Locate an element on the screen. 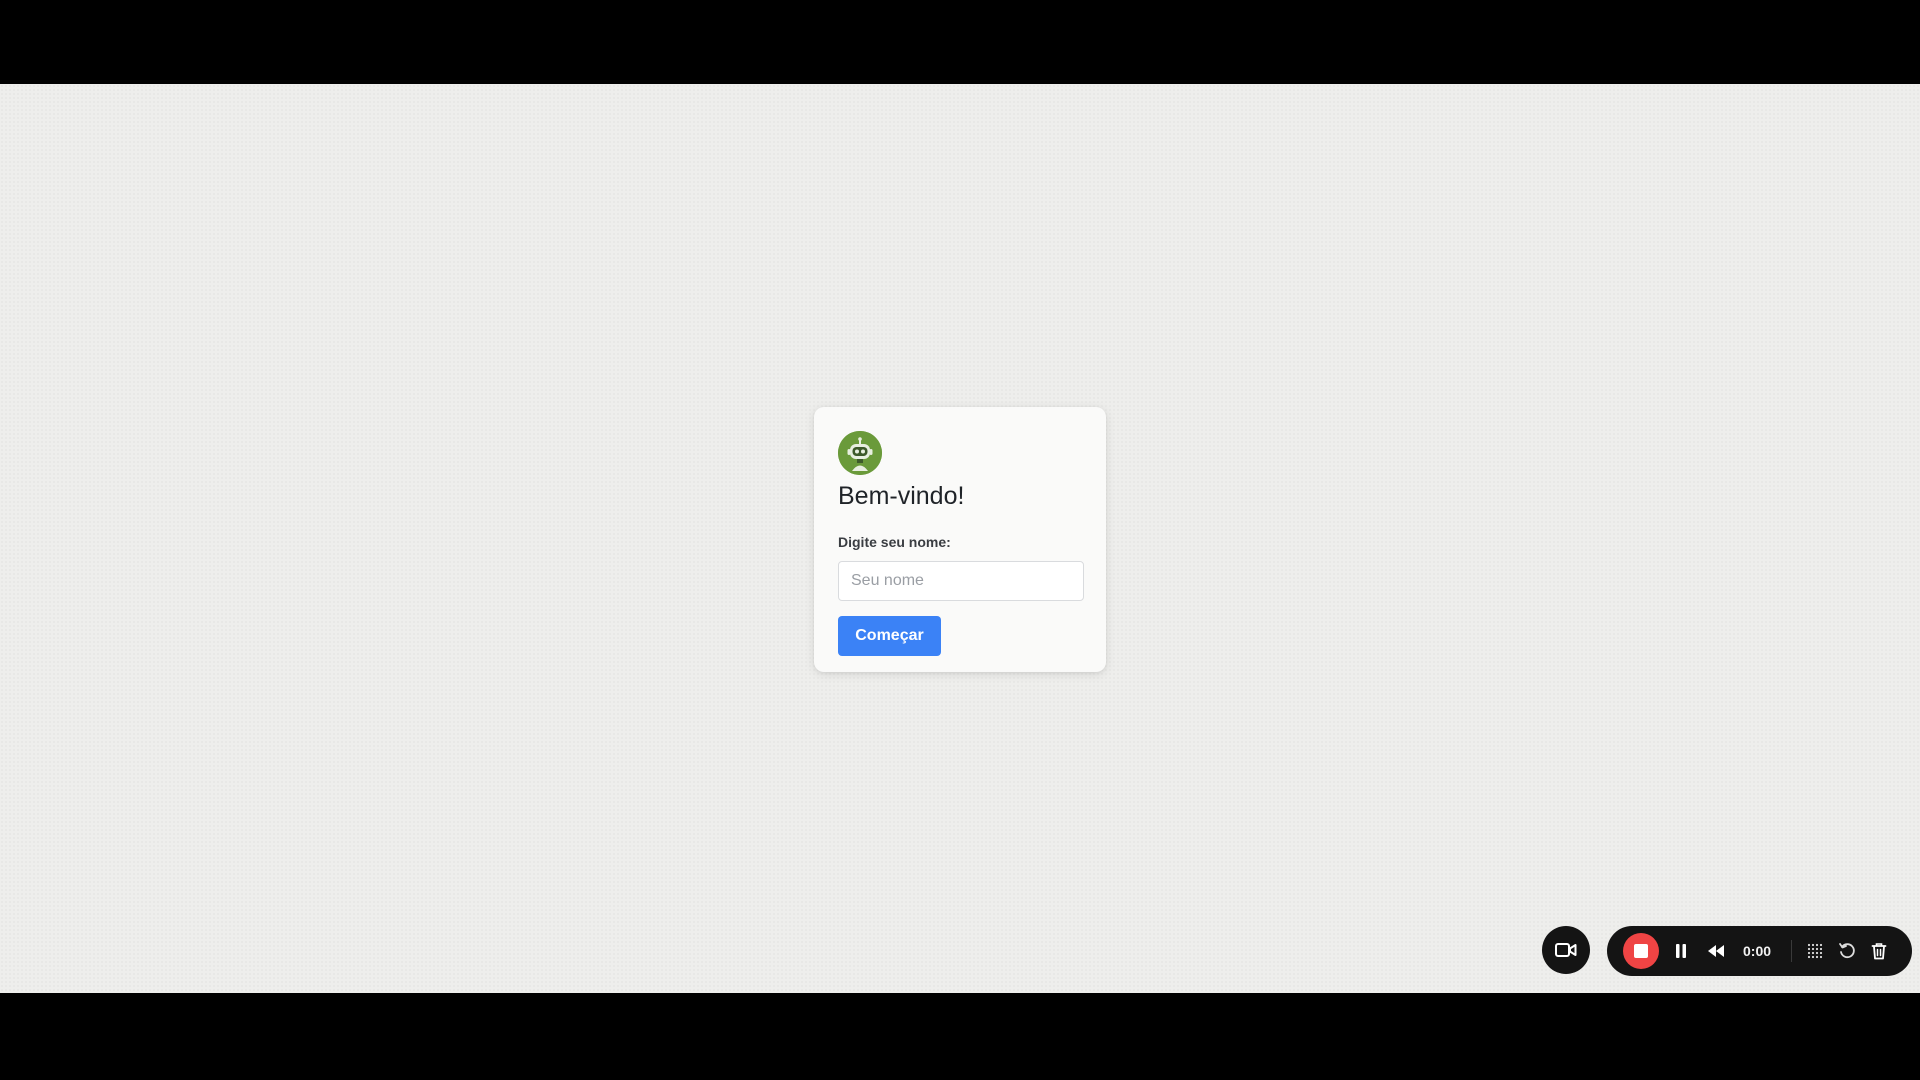 This screenshot has width=1920, height=1080. trash-icon is located at coordinates (1879, 951).